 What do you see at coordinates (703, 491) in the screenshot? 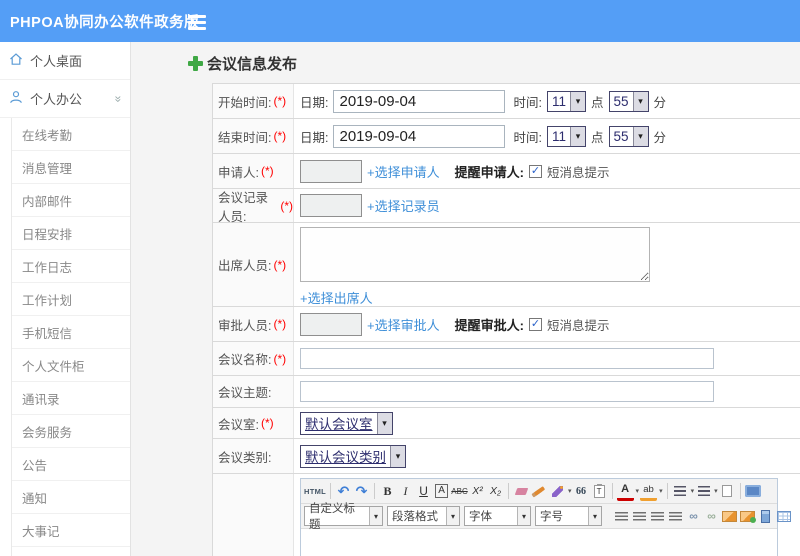
I see `unordered-list-icon` at bounding box center [703, 491].